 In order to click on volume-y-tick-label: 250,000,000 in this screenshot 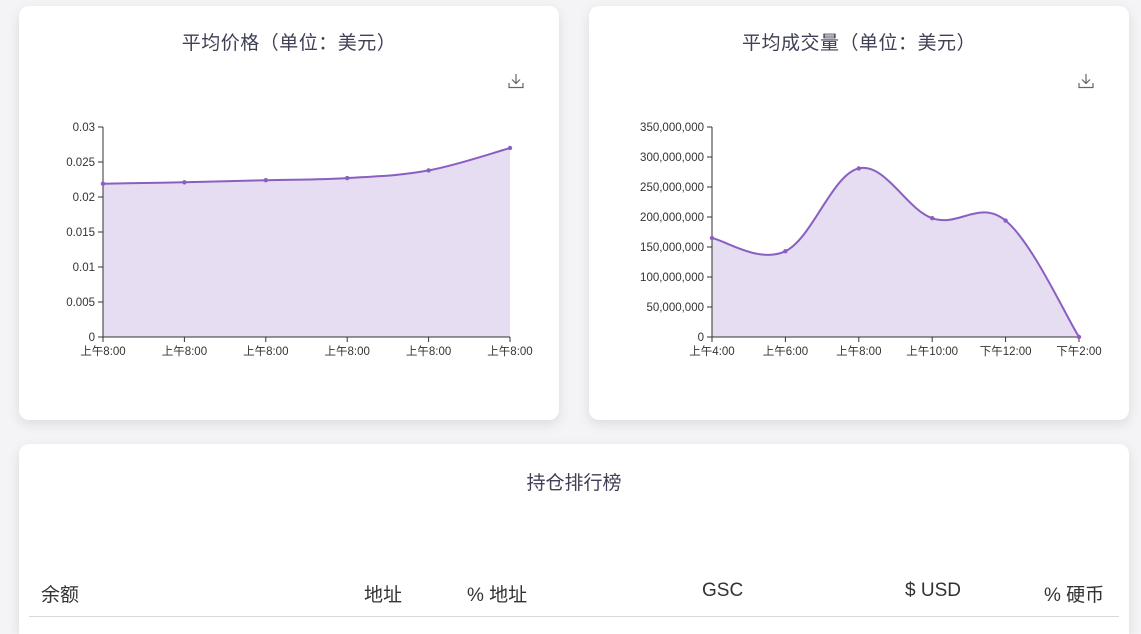, I will do `click(672, 188)`.